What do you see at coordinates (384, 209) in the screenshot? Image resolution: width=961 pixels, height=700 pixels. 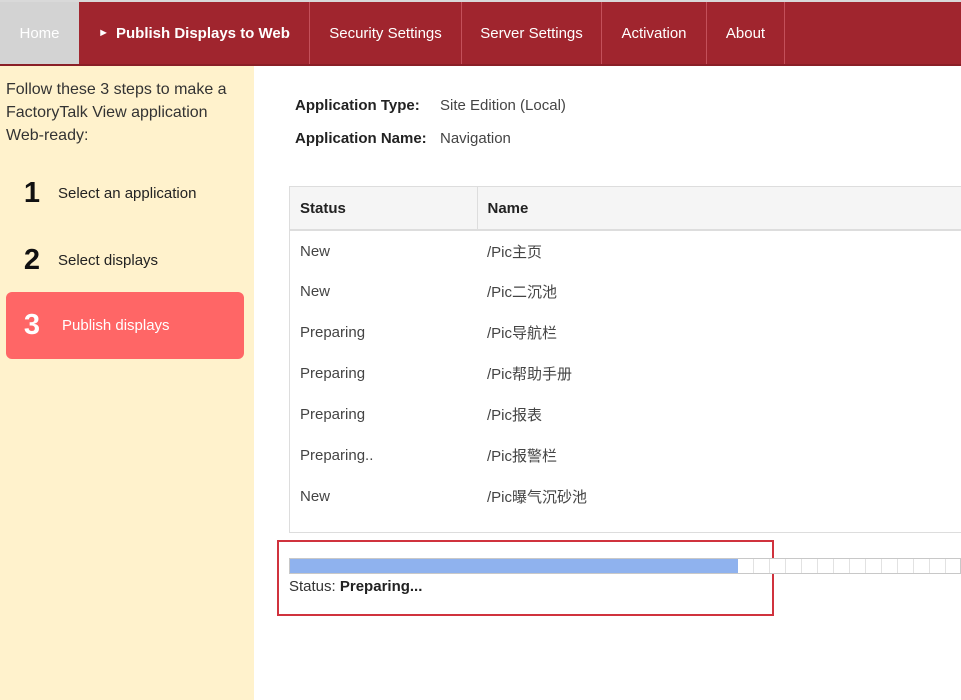 I see `column-header-status: Status` at bounding box center [384, 209].